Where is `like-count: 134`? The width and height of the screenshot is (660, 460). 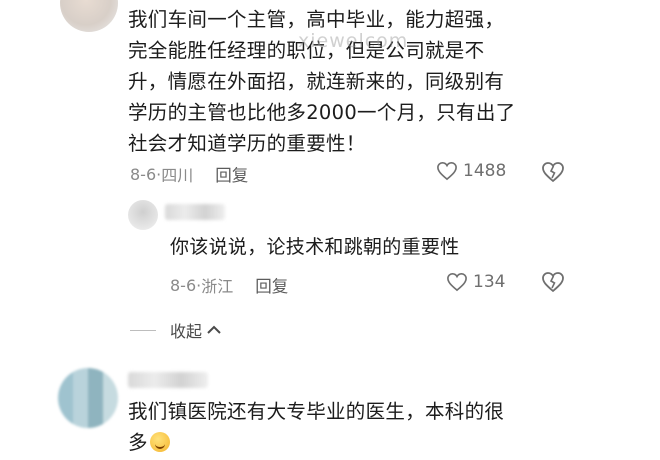
like-count: 134 is located at coordinates (489, 282).